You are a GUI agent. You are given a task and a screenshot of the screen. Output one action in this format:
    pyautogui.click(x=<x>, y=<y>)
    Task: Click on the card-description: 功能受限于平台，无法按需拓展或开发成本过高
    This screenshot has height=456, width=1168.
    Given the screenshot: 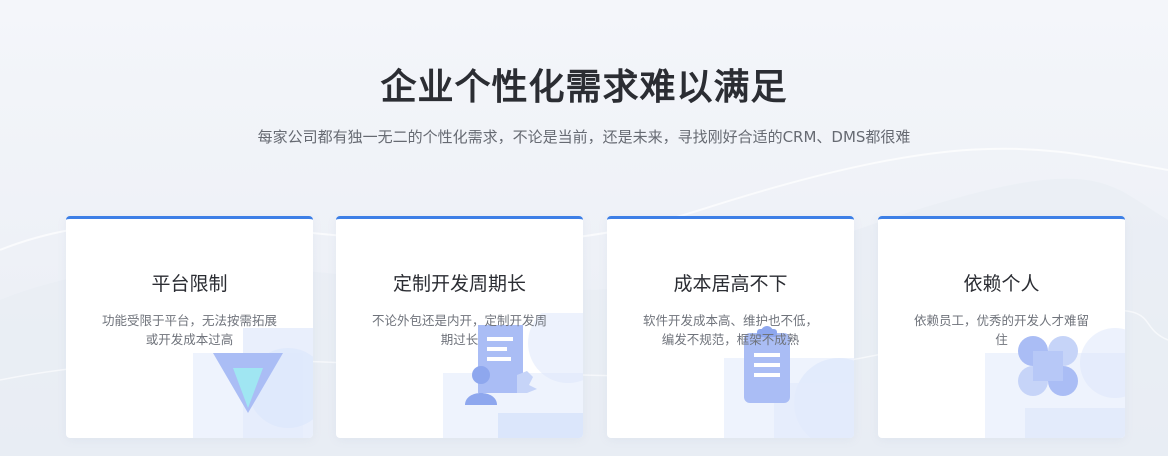 What is the action you would take?
    pyautogui.click(x=189, y=330)
    